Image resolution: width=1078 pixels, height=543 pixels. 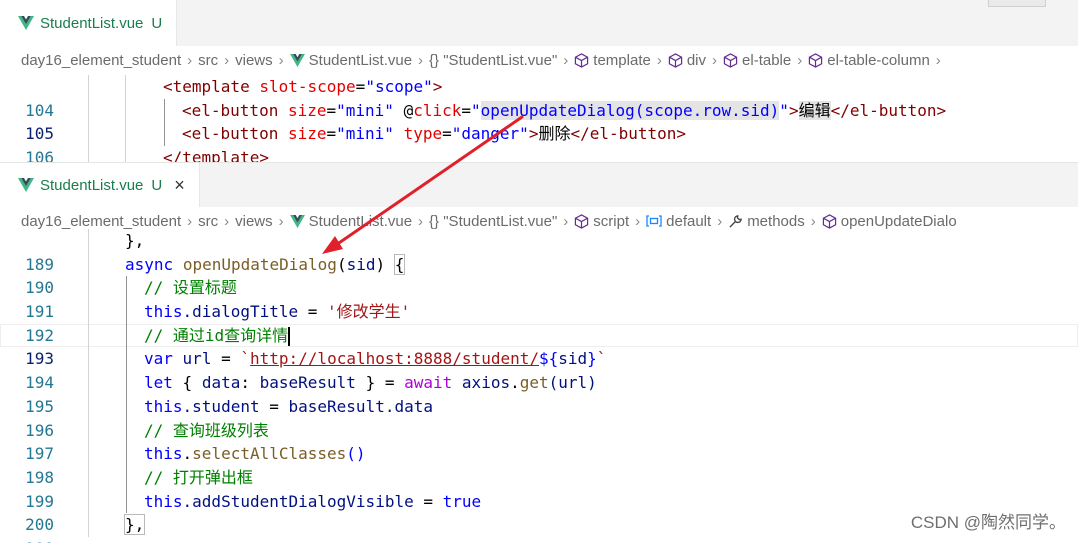 What do you see at coordinates (437, 86) in the screenshot?
I see `code-token: >` at bounding box center [437, 86].